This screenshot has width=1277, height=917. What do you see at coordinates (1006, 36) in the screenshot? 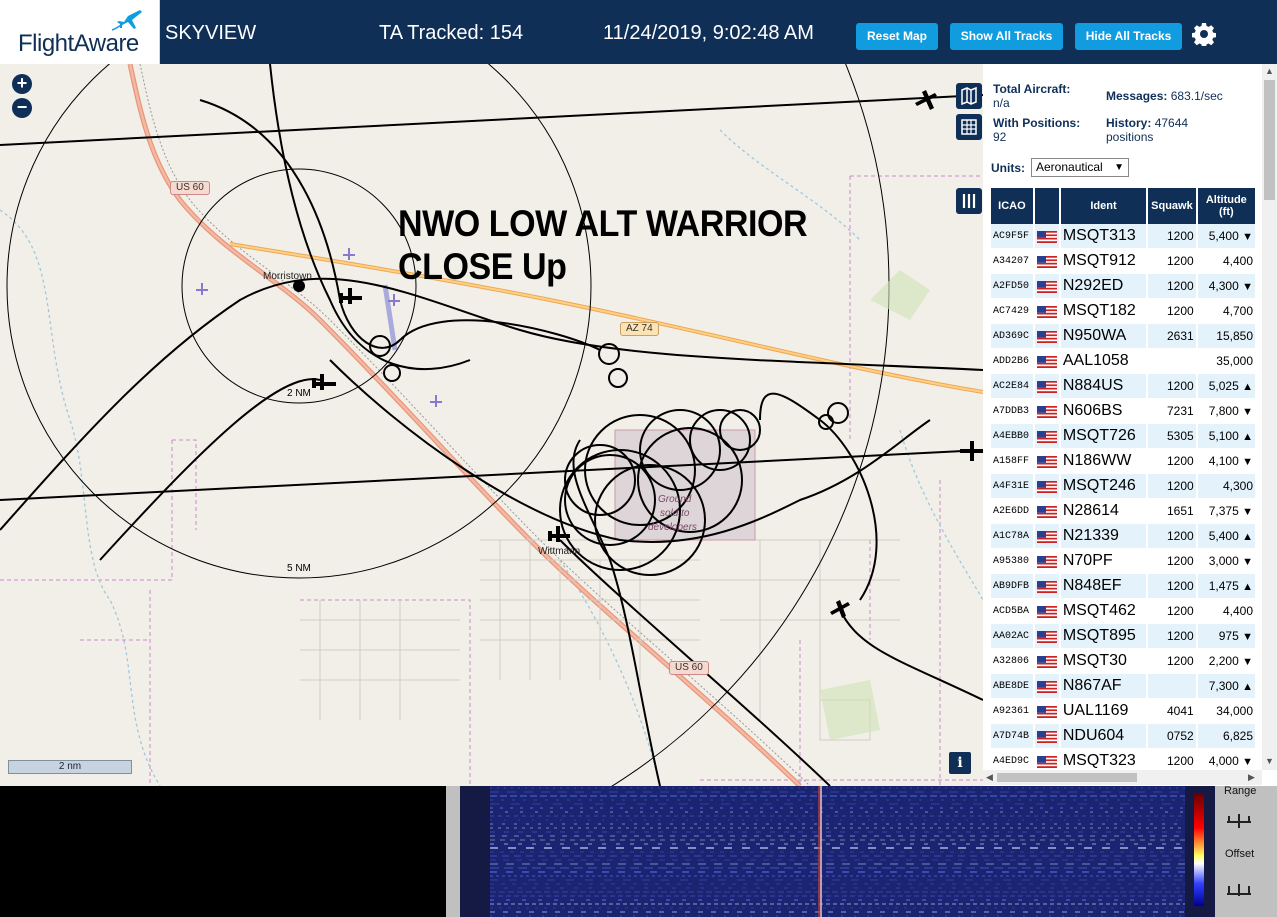
I see `show-all-tracks-button: Show All Tracks` at bounding box center [1006, 36].